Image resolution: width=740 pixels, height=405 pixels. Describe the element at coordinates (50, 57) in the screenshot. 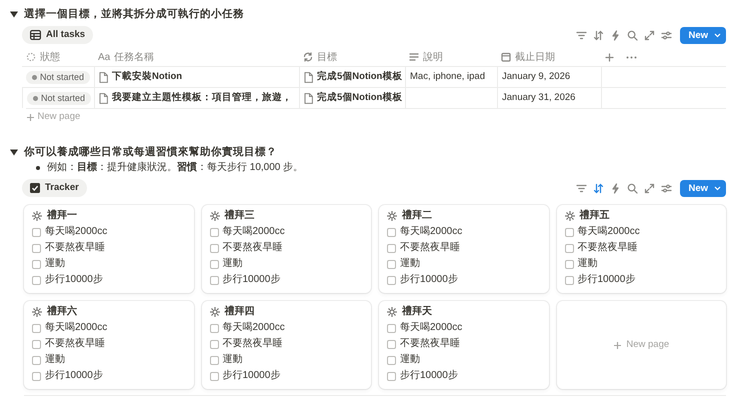

I see `column-header: 狀態` at that location.